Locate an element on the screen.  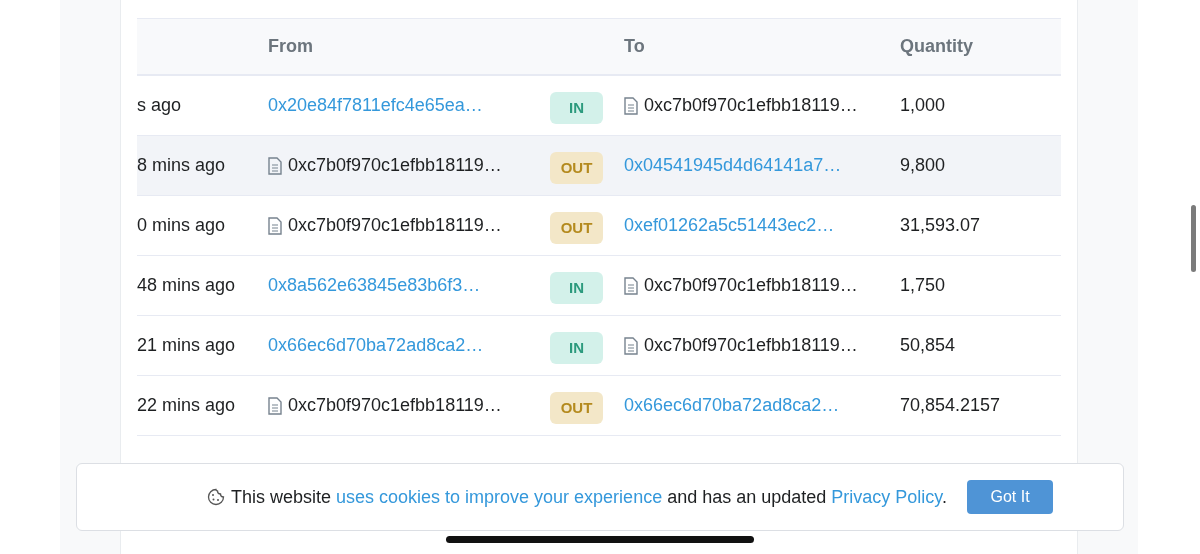
age-text: 8 mins ago is located at coordinates (181, 165).